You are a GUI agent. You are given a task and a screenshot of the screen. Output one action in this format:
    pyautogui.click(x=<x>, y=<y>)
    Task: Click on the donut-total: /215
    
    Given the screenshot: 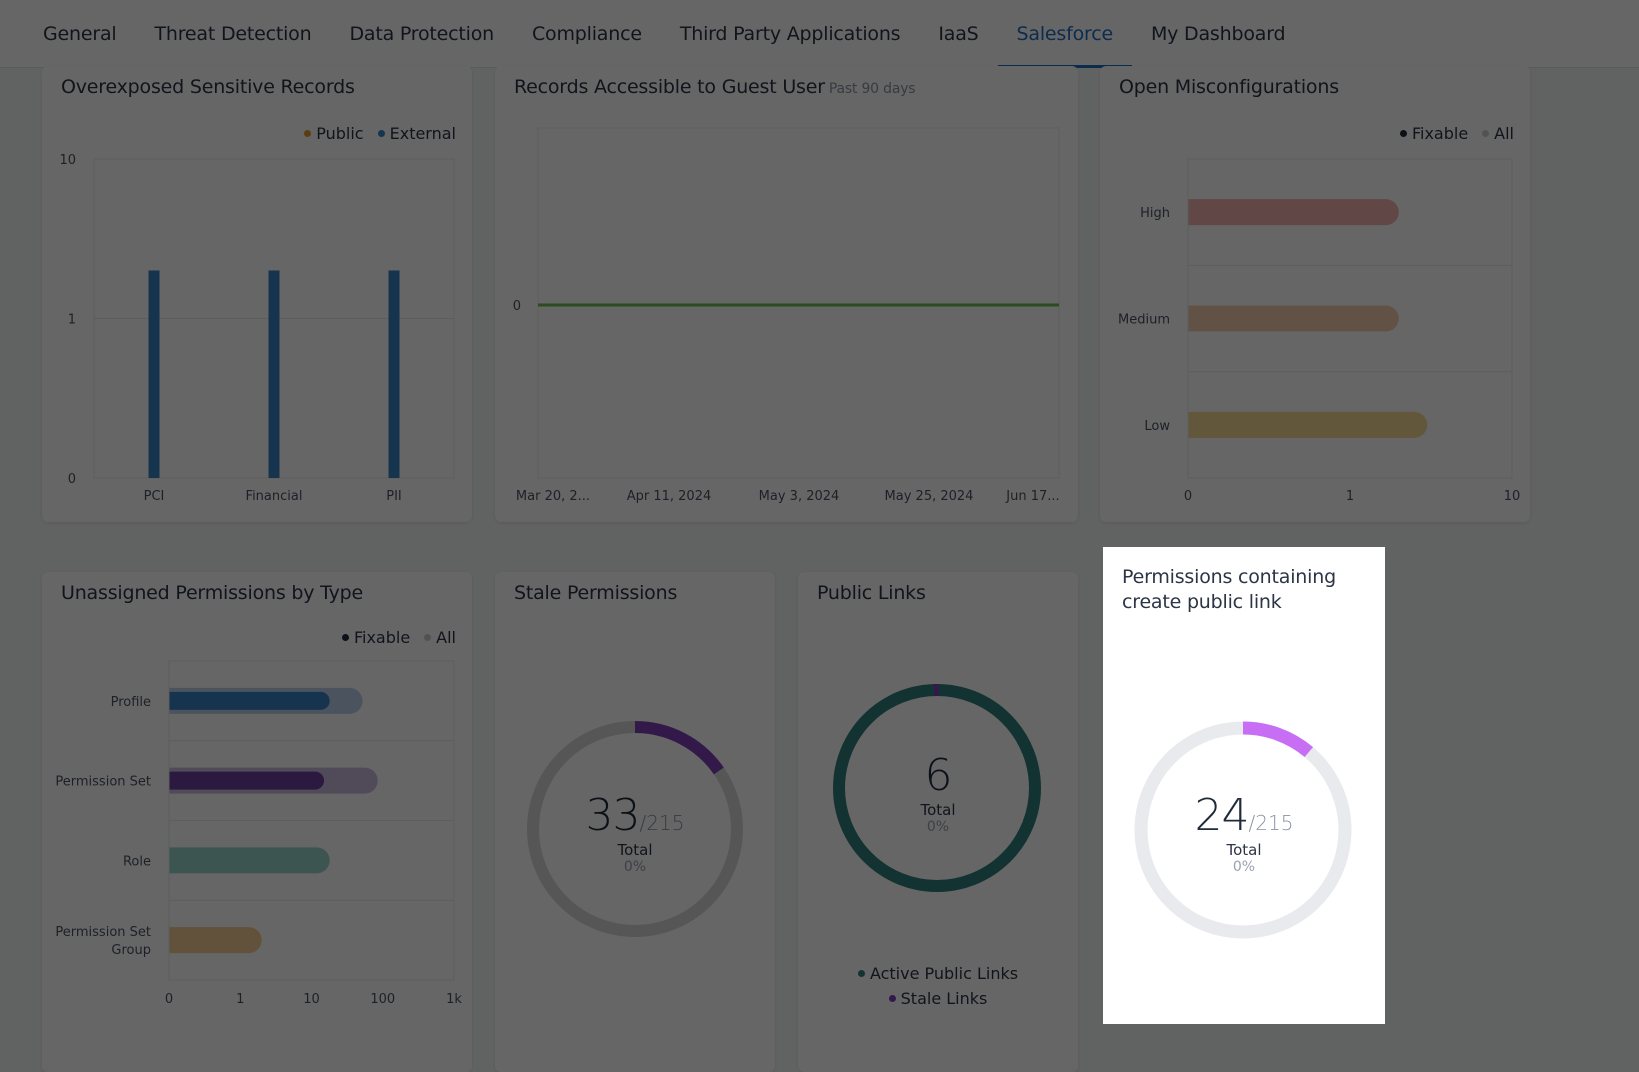 What is the action you would take?
    pyautogui.click(x=1271, y=823)
    